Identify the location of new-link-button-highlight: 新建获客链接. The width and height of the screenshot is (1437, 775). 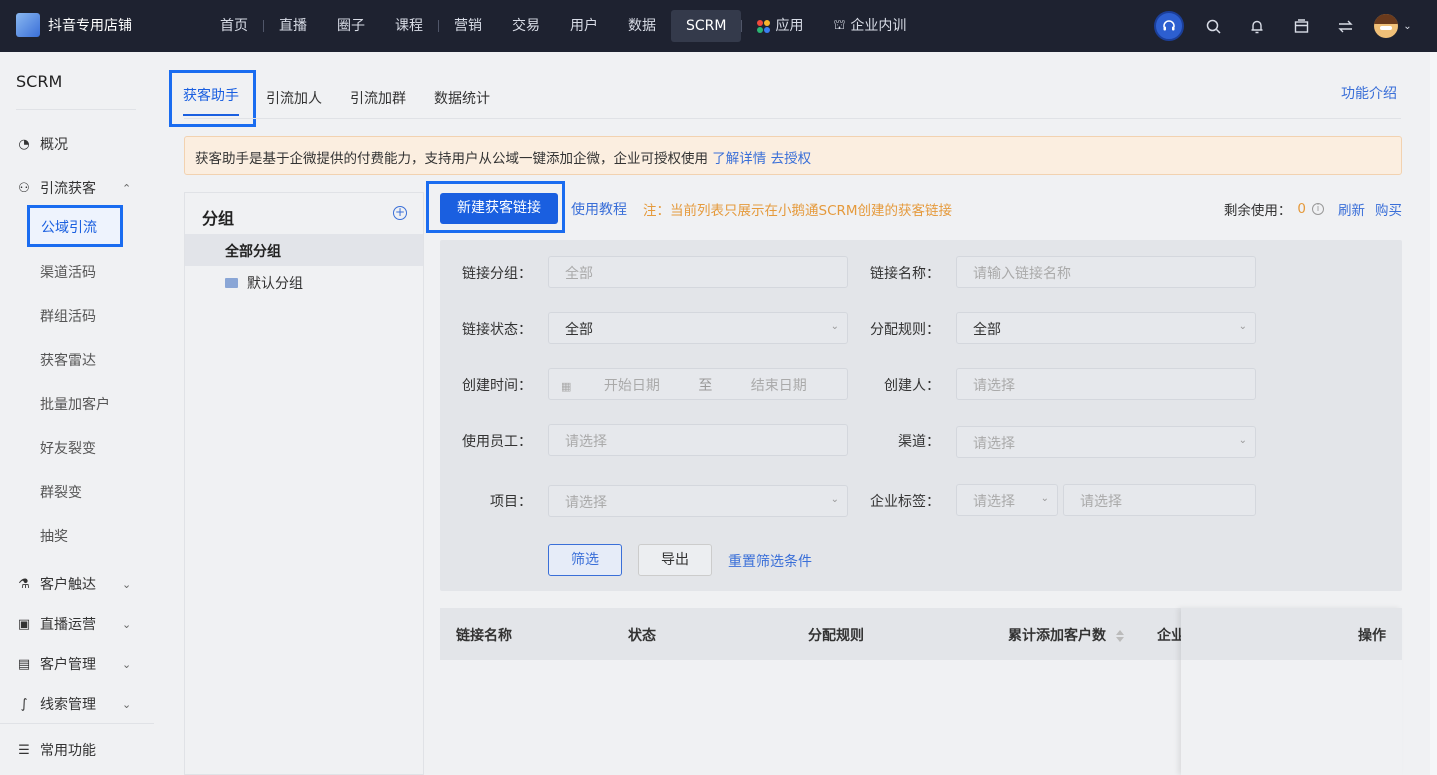
(495, 207).